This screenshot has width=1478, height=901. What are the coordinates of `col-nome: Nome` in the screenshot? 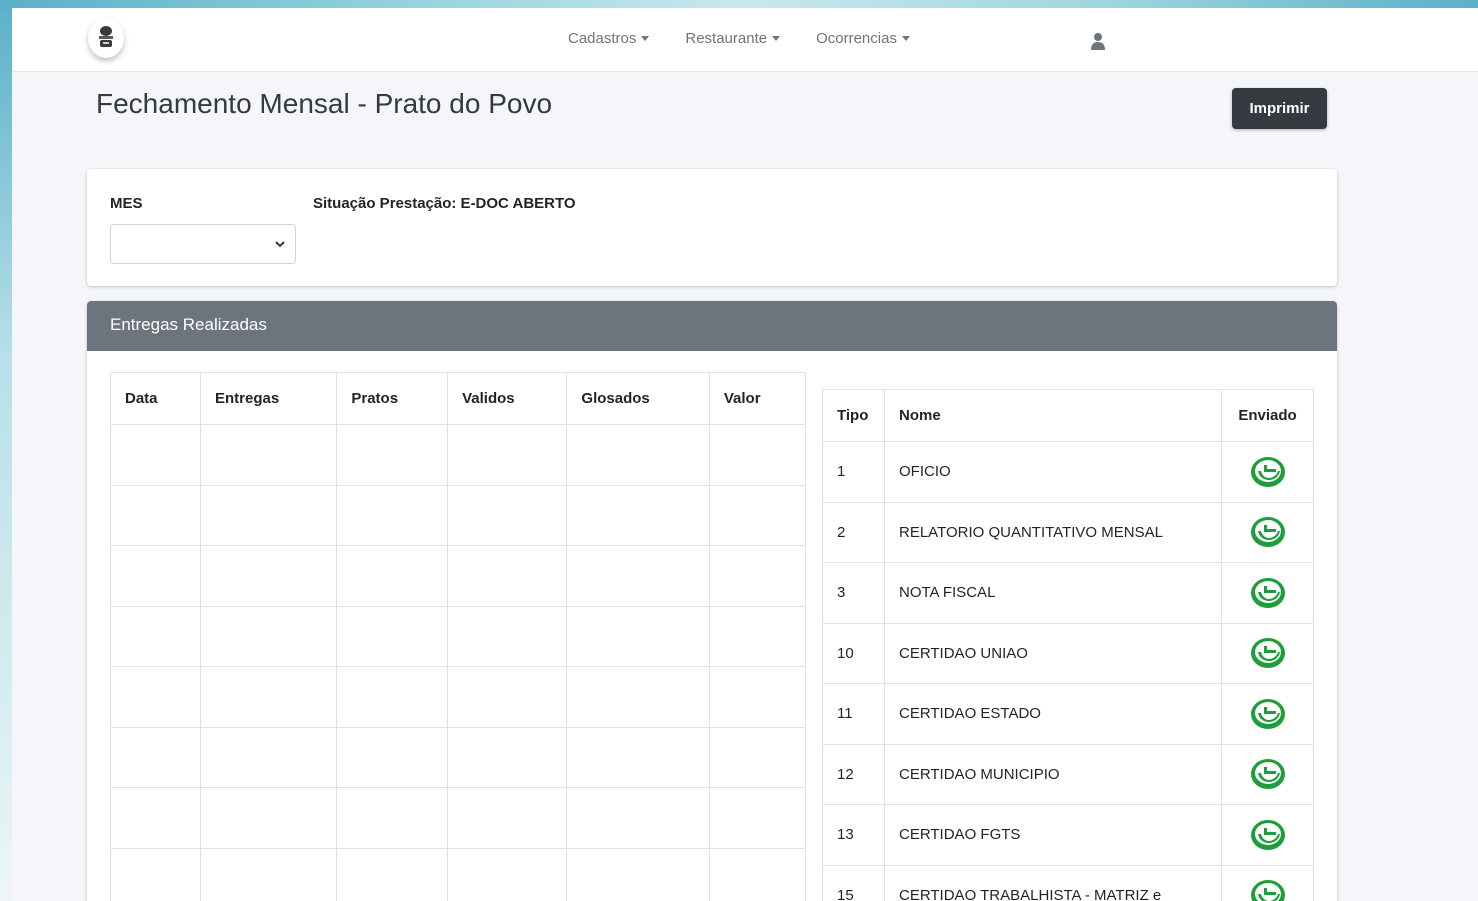 It's located at (1053, 415).